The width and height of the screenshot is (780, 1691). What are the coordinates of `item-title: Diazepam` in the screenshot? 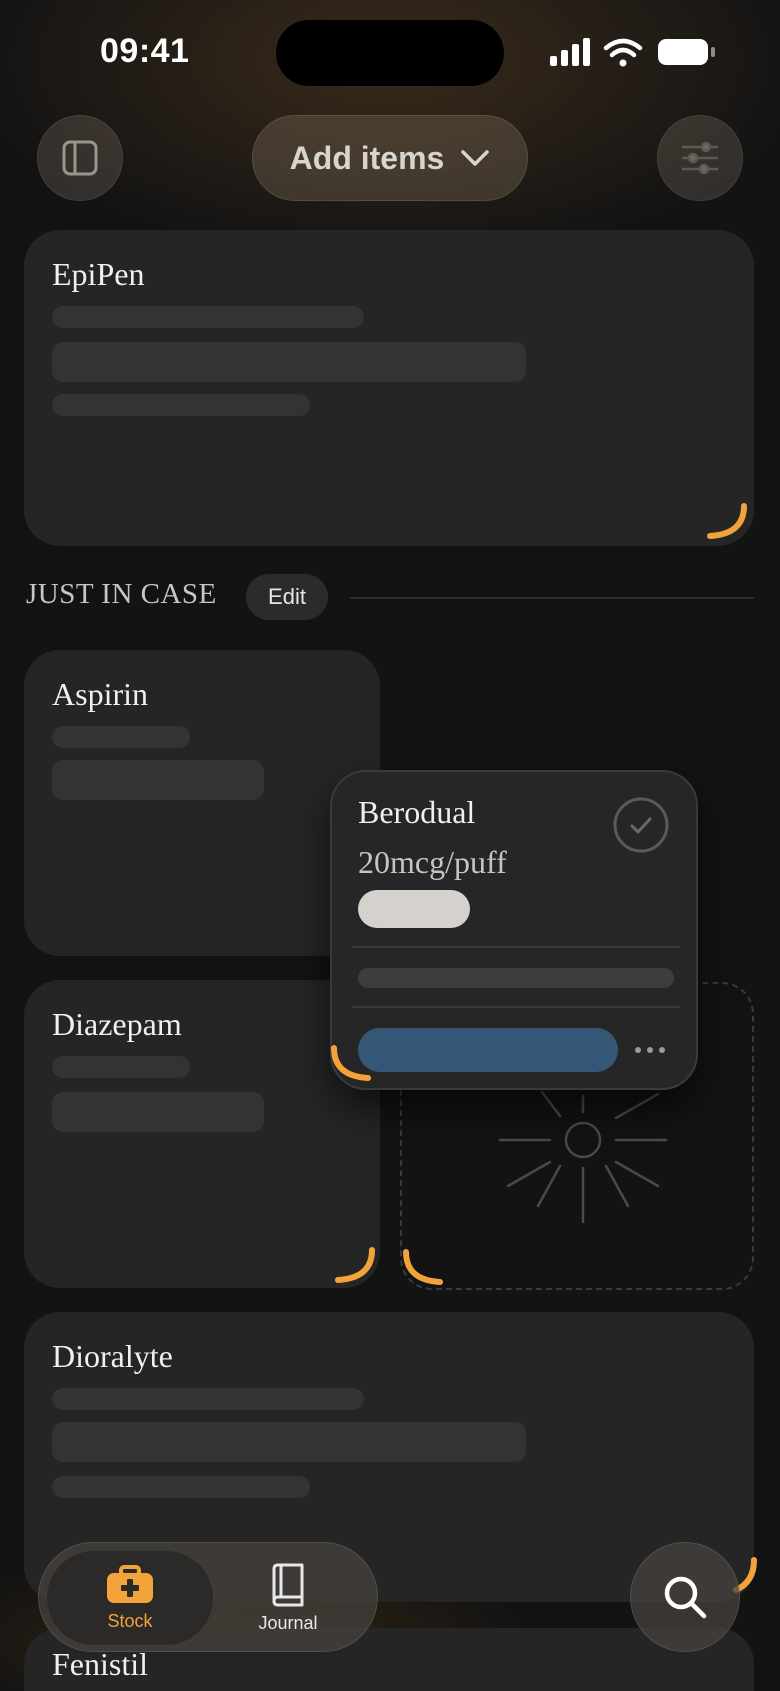 It's located at (117, 1024).